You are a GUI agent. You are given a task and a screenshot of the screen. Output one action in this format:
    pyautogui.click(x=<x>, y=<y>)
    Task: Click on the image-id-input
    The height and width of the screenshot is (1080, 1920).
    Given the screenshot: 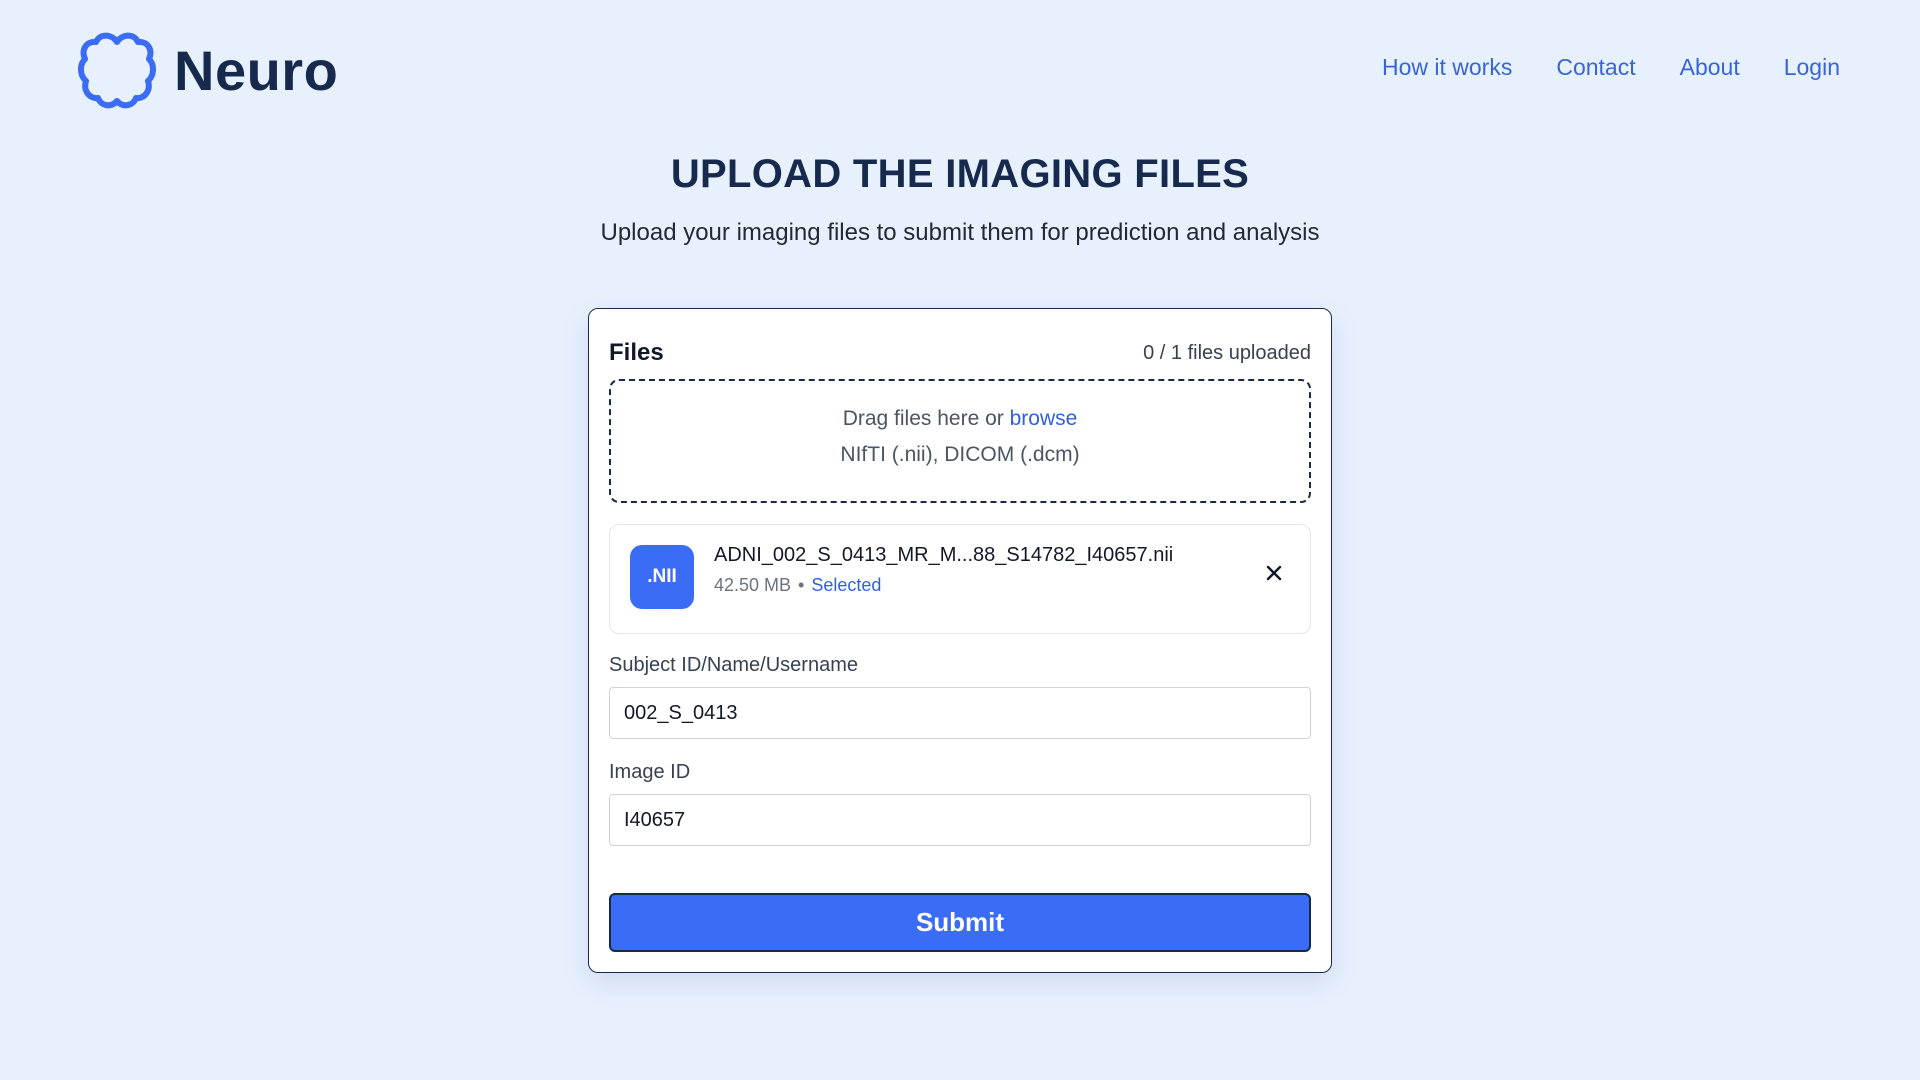 What is the action you would take?
    pyautogui.click(x=960, y=820)
    